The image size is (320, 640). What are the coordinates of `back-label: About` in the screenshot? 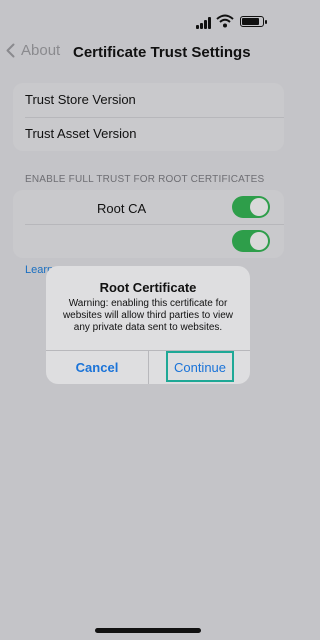 It's located at (41, 50).